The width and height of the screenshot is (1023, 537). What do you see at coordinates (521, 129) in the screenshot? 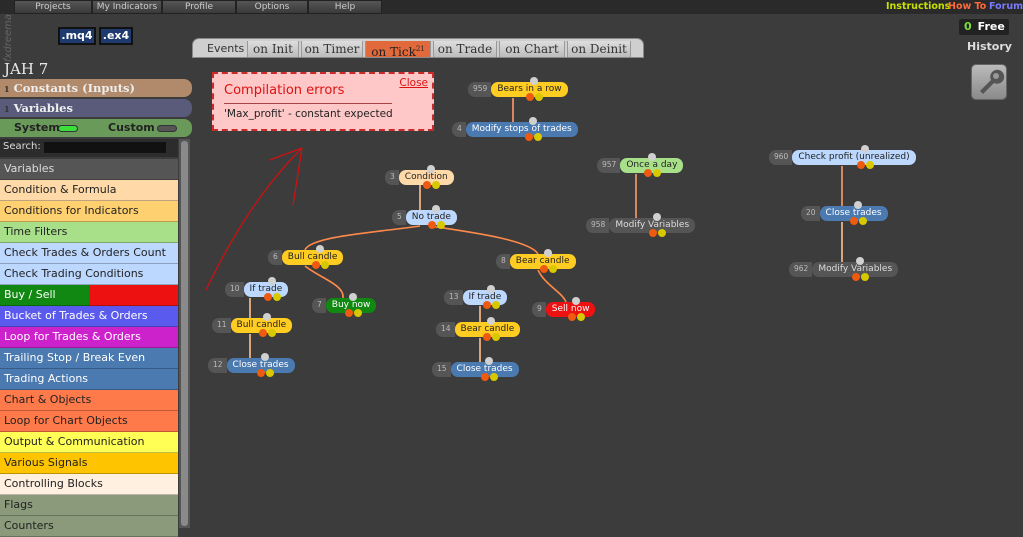
I see `block-label: Modify stops of trades` at bounding box center [521, 129].